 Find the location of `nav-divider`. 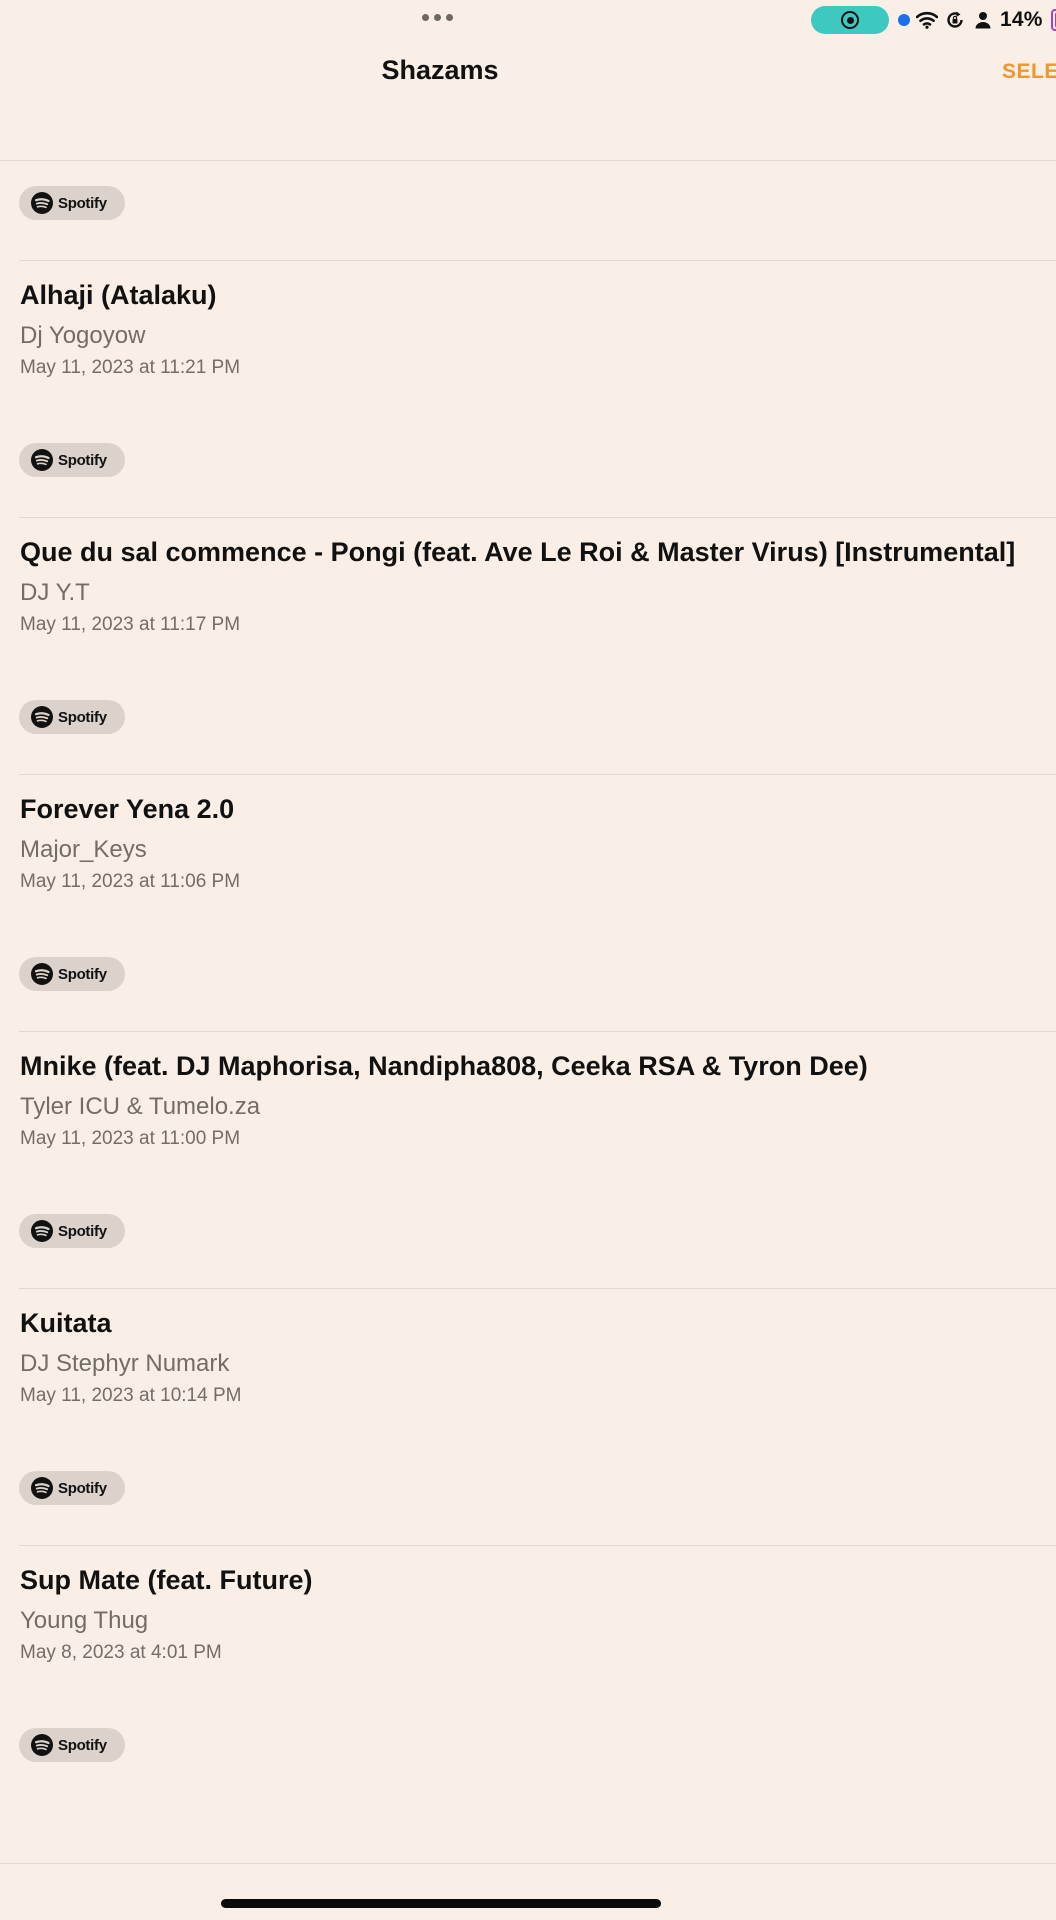

nav-divider is located at coordinates (528, 160).